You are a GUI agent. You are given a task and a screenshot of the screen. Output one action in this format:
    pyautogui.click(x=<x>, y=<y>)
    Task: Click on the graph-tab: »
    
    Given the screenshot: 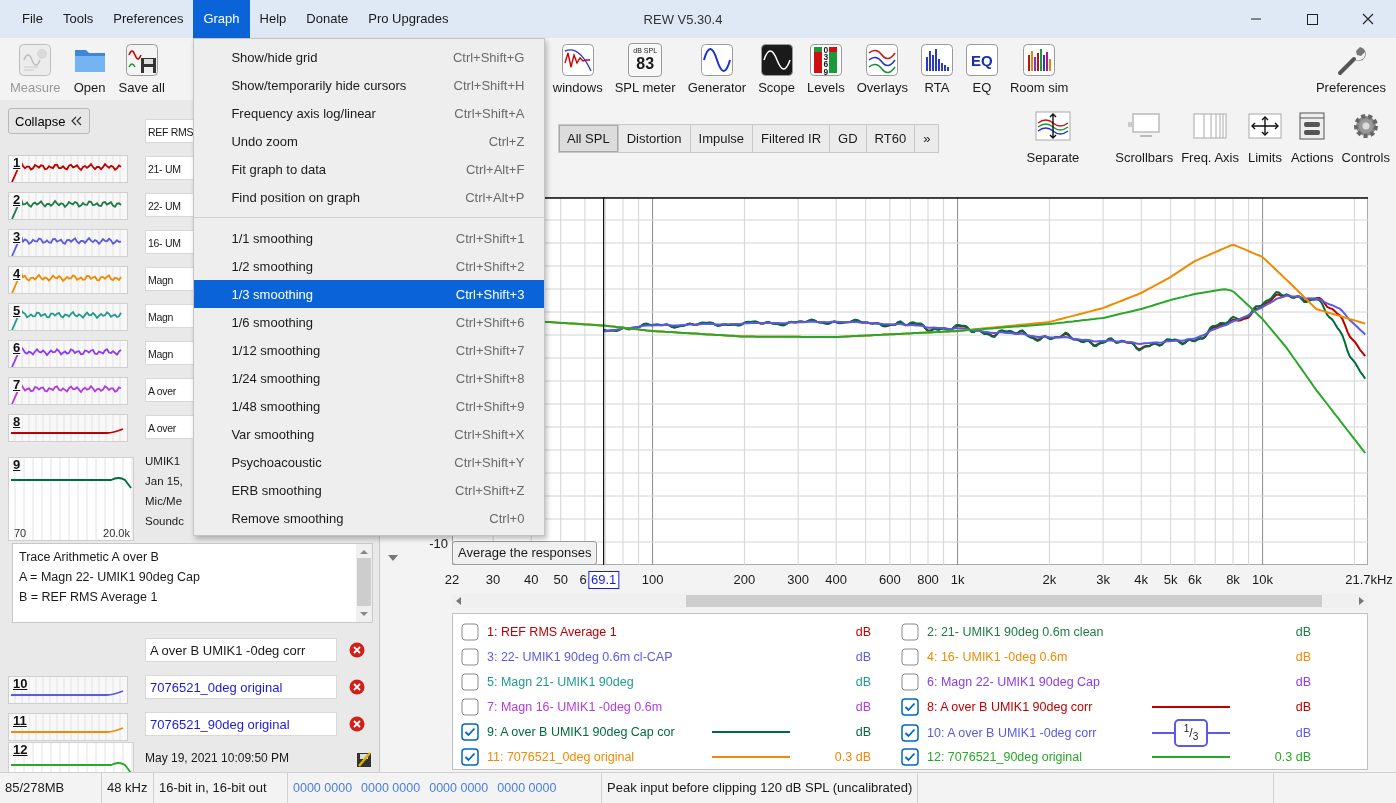 What is the action you would take?
    pyautogui.click(x=927, y=138)
    